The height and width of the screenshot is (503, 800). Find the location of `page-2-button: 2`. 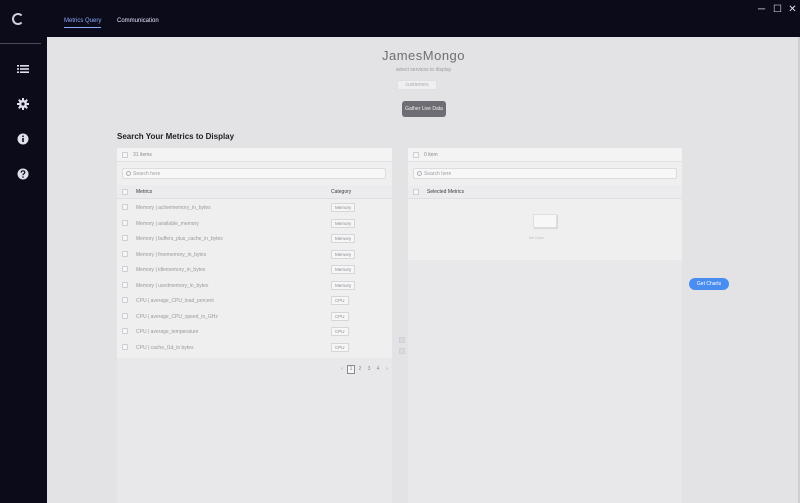

page-2-button: 2 is located at coordinates (360, 369).